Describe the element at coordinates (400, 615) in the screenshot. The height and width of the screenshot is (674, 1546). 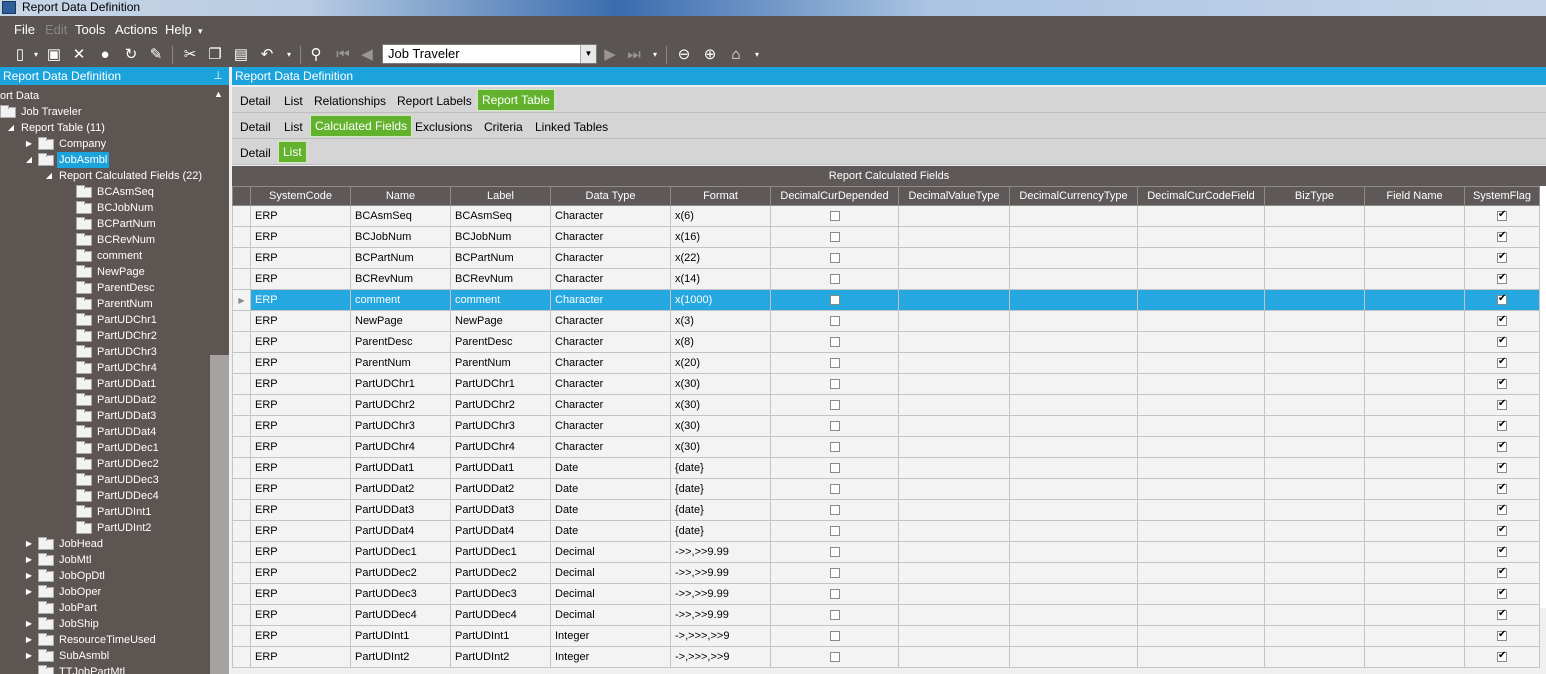
I see `table-cell: PartUDDec4` at that location.